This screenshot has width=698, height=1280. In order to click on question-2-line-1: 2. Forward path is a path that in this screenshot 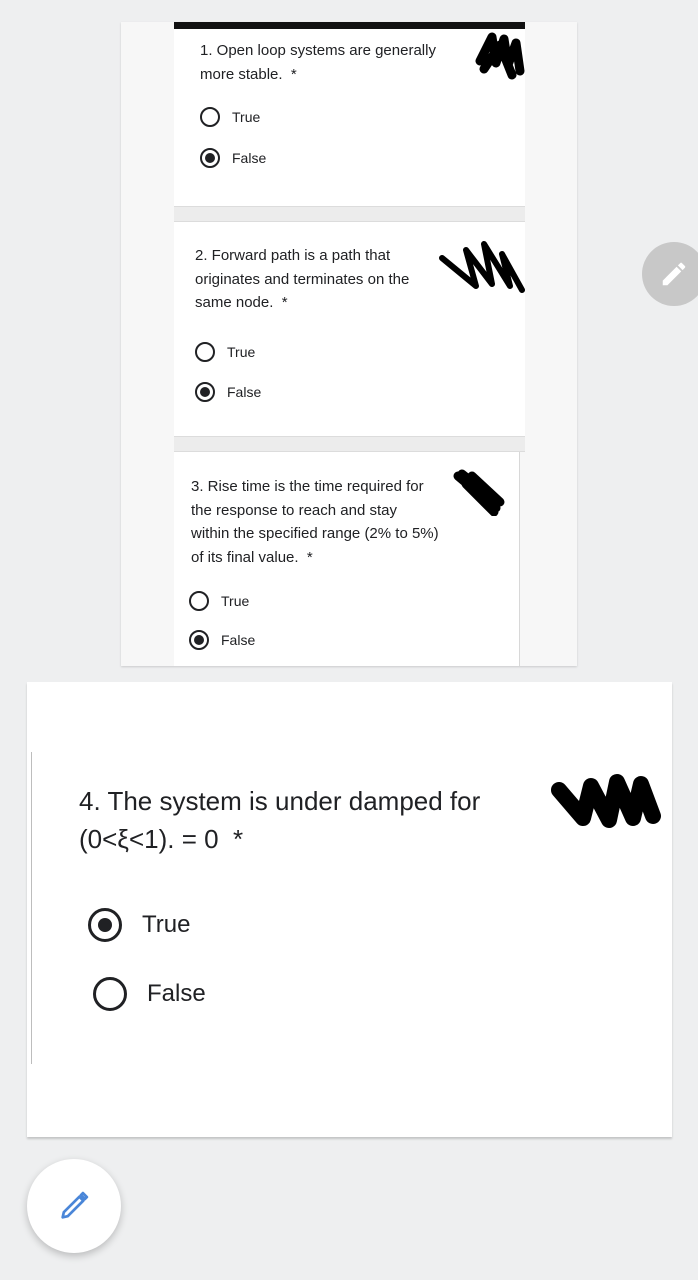, I will do `click(293, 255)`.